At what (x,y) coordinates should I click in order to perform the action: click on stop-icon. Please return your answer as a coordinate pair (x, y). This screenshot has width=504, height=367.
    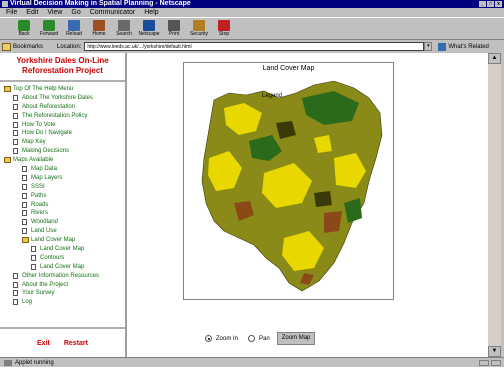
    Looking at the image, I should click on (224, 25).